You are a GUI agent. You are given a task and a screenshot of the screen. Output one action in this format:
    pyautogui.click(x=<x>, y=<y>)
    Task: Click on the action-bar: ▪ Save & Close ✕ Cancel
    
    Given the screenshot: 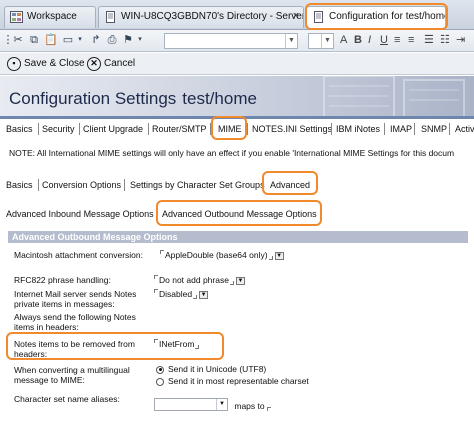 What is the action you would take?
    pyautogui.click(x=237, y=64)
    